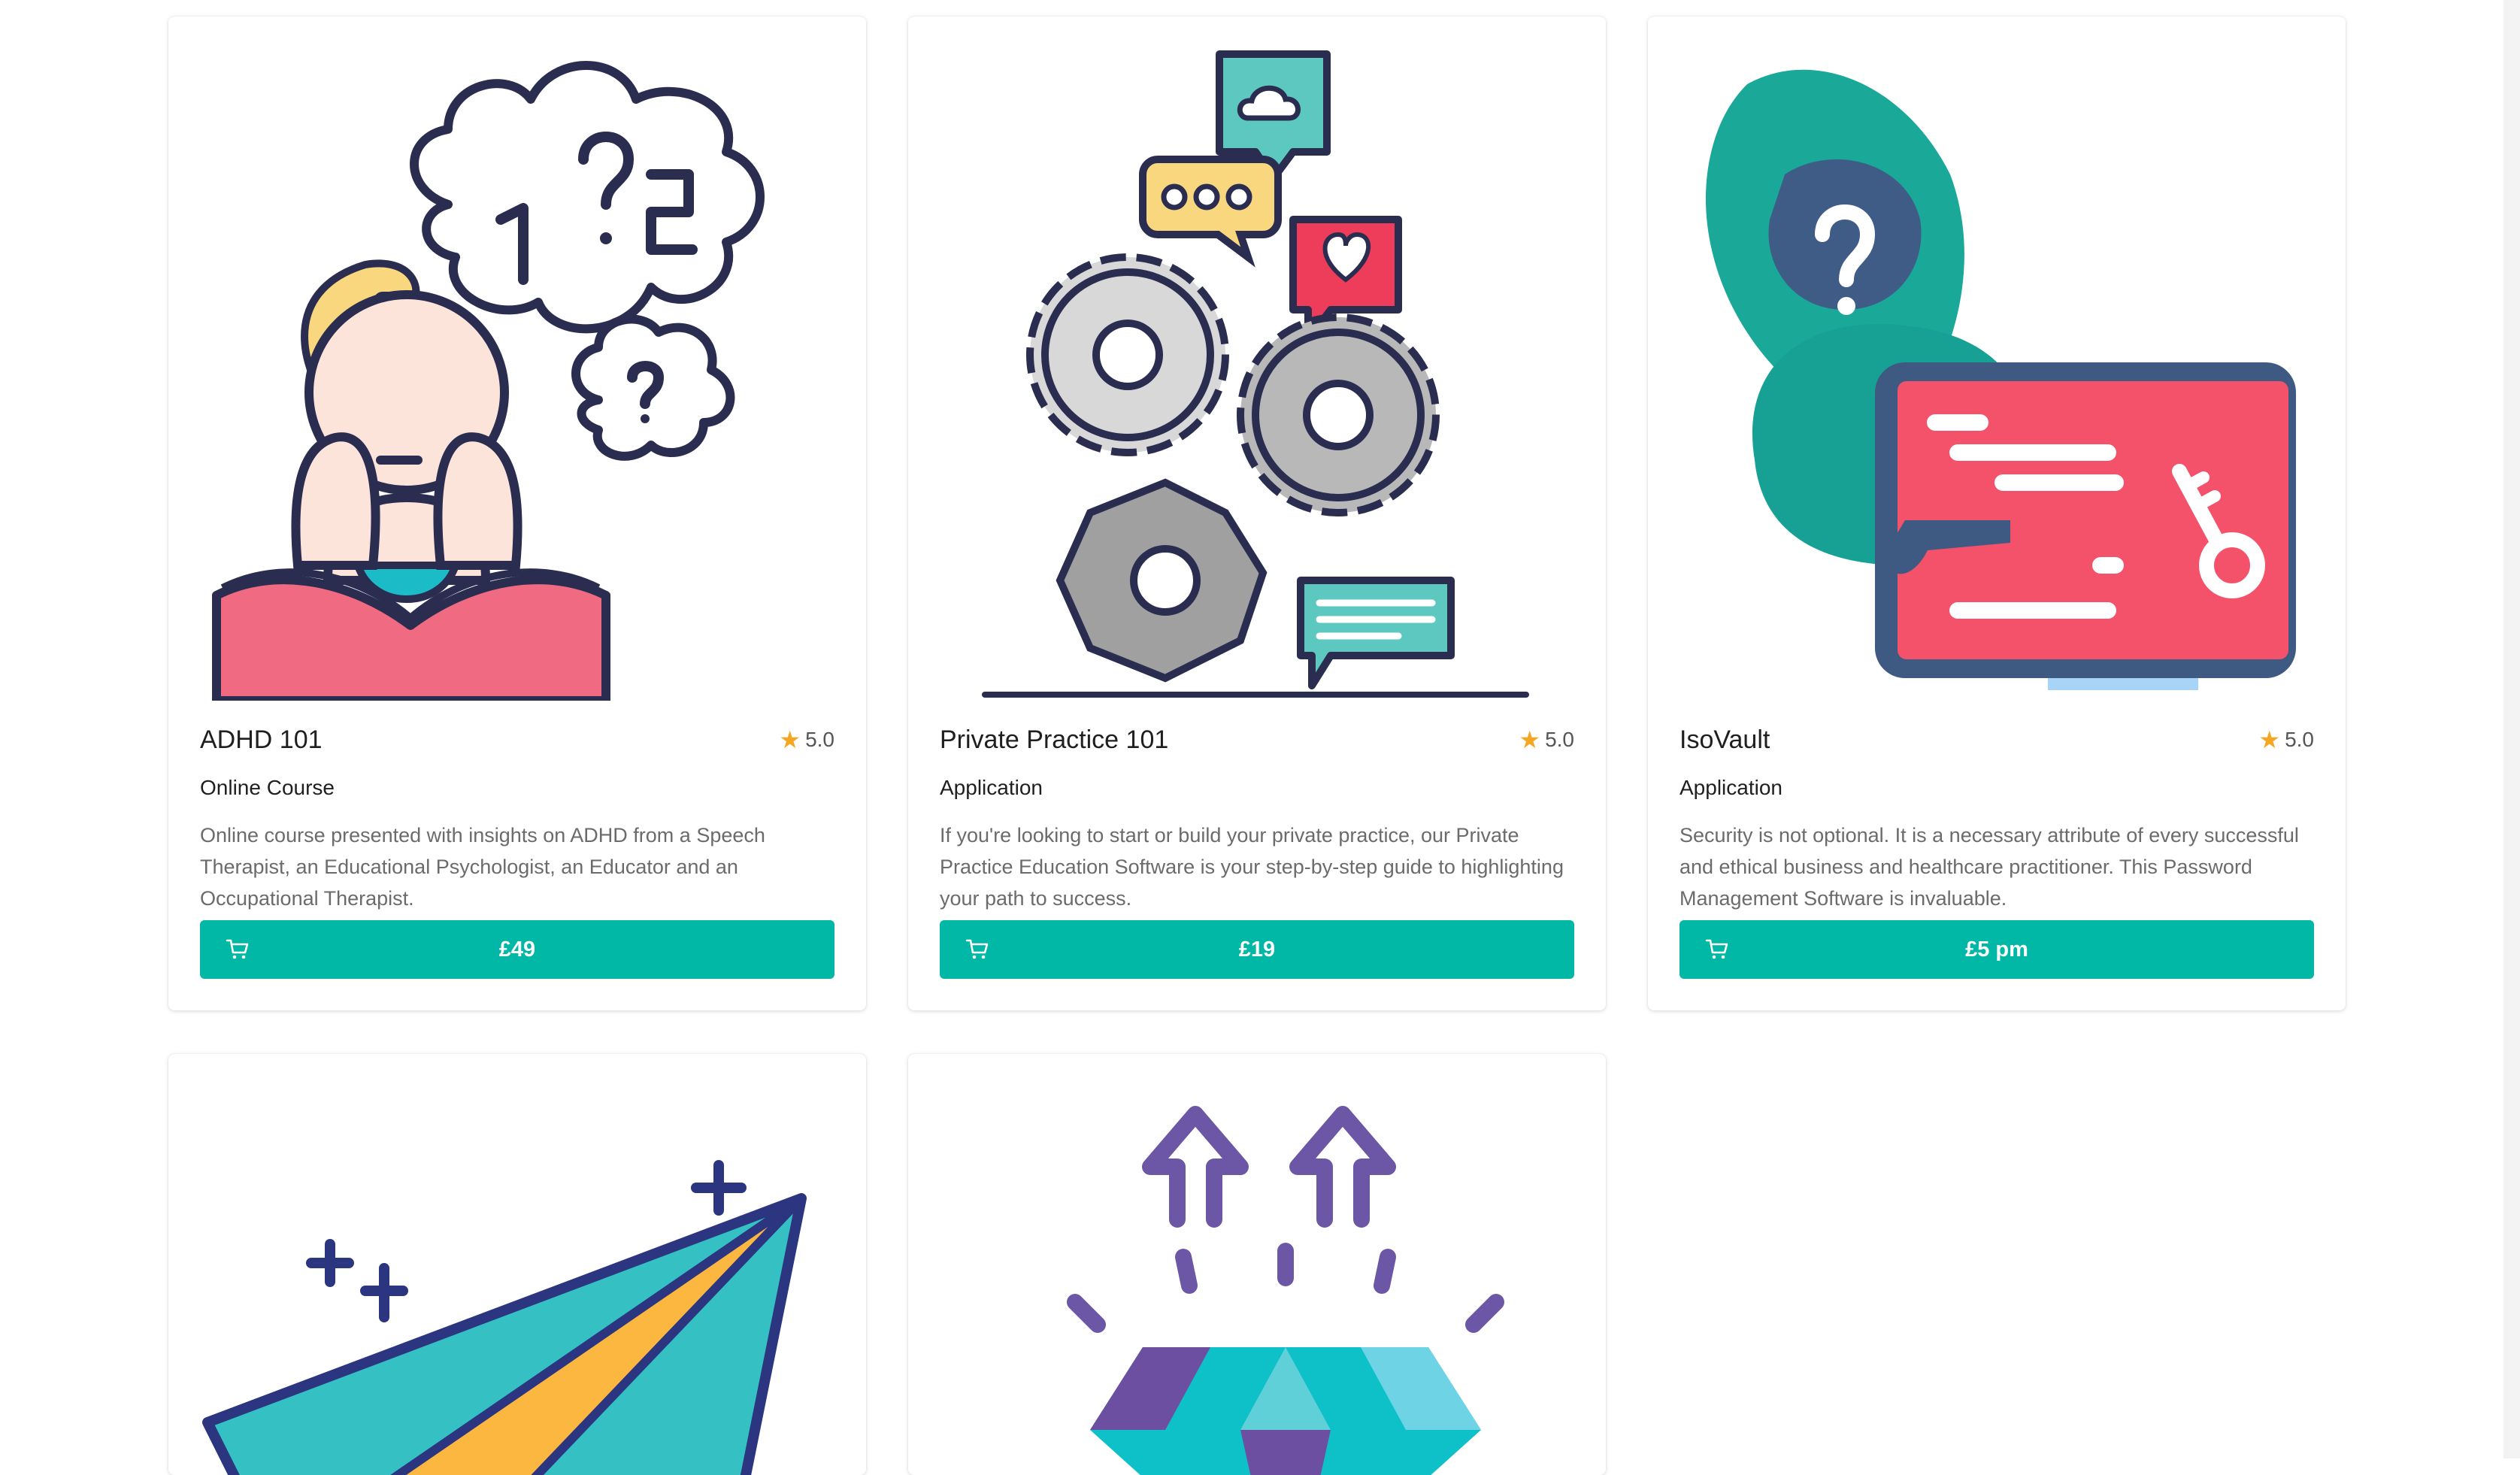 The image size is (2520, 1475). I want to click on buy-button: £19, so click(1257, 949).